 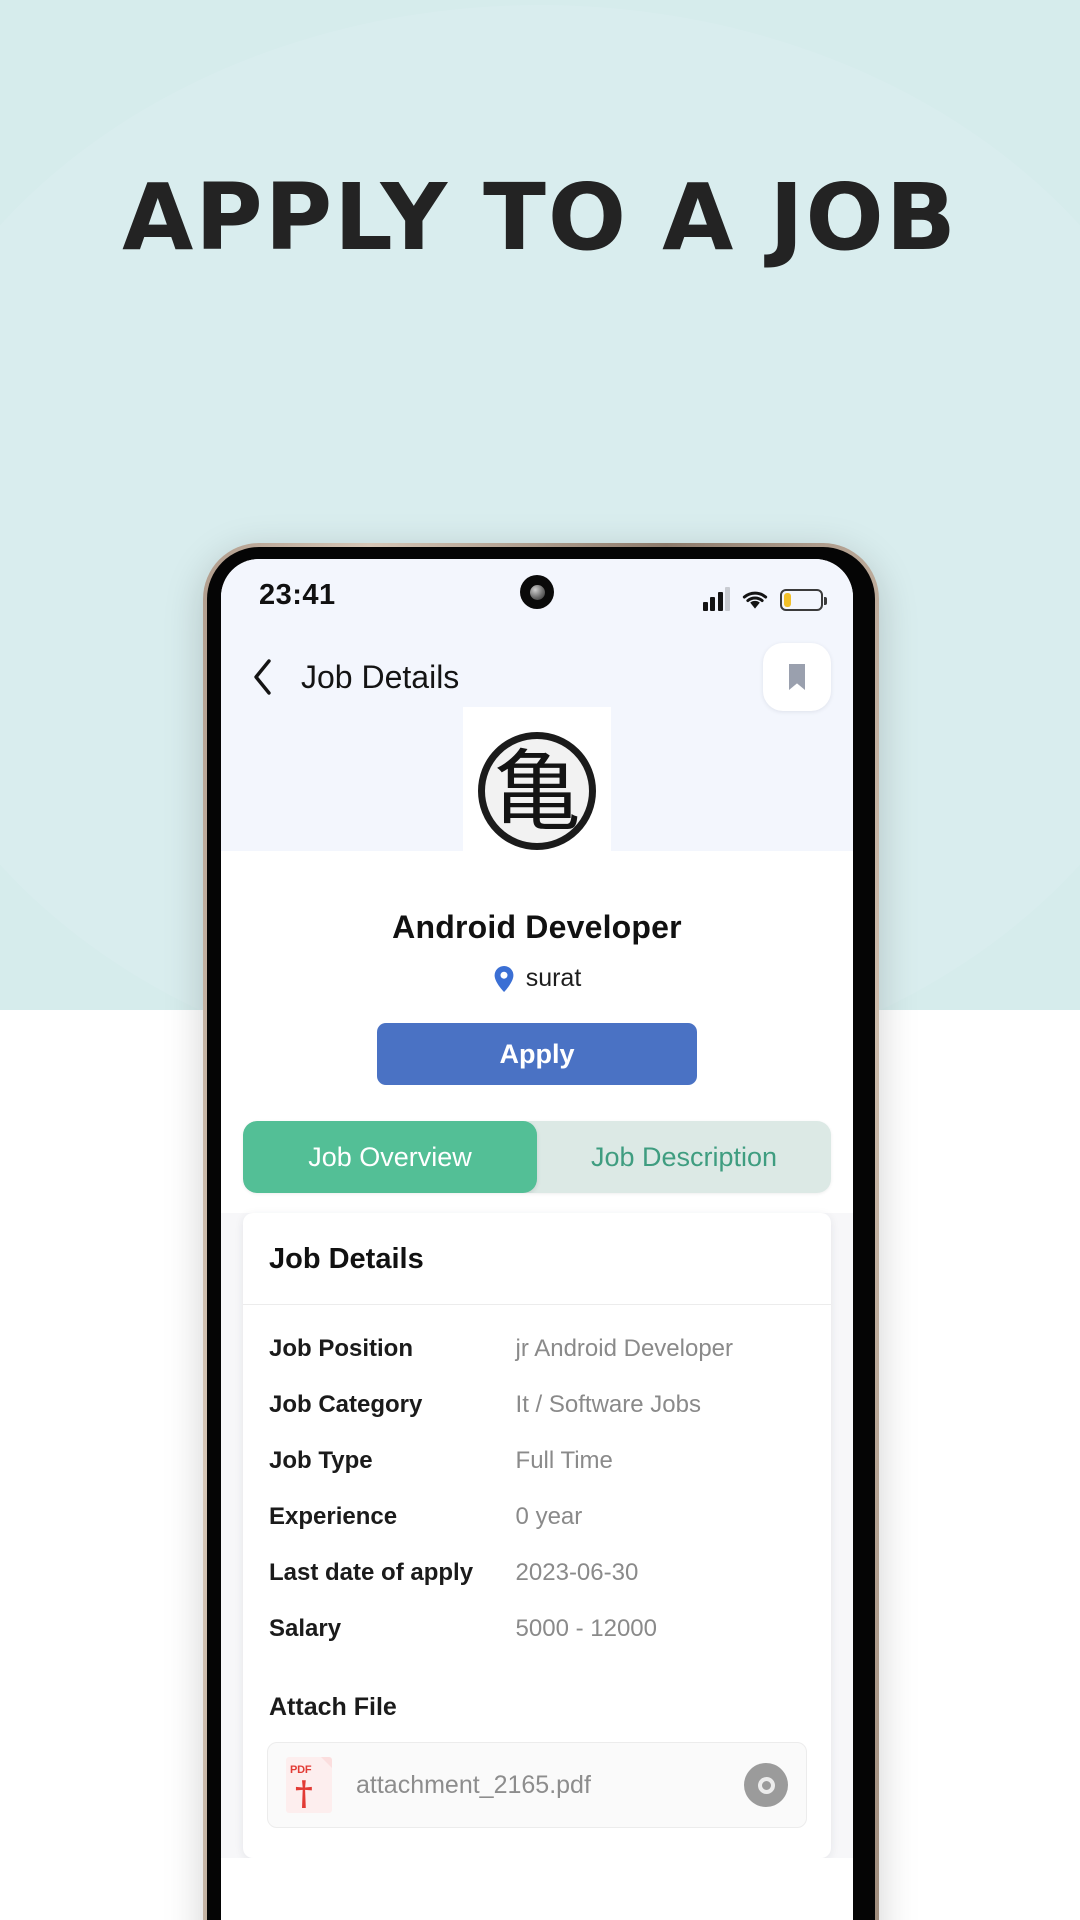 I want to click on status-bar: 23:41, so click(x=537, y=595).